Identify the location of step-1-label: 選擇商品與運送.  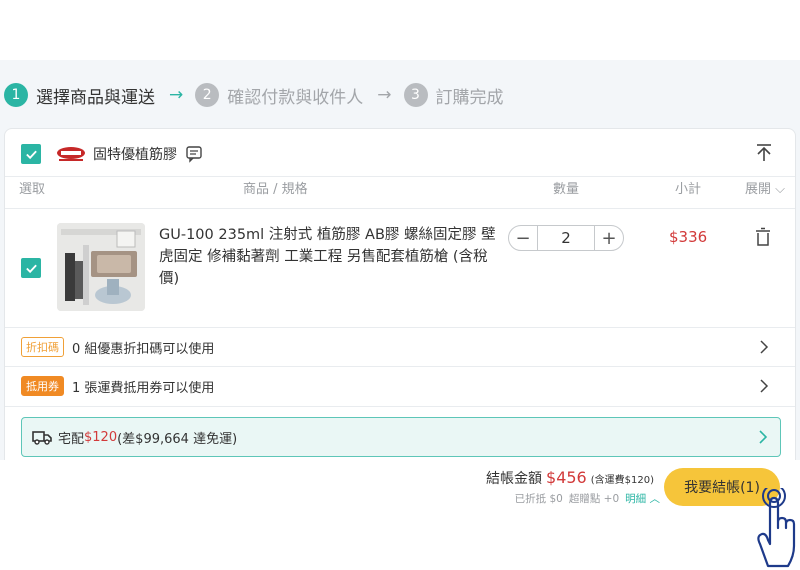
(95, 97).